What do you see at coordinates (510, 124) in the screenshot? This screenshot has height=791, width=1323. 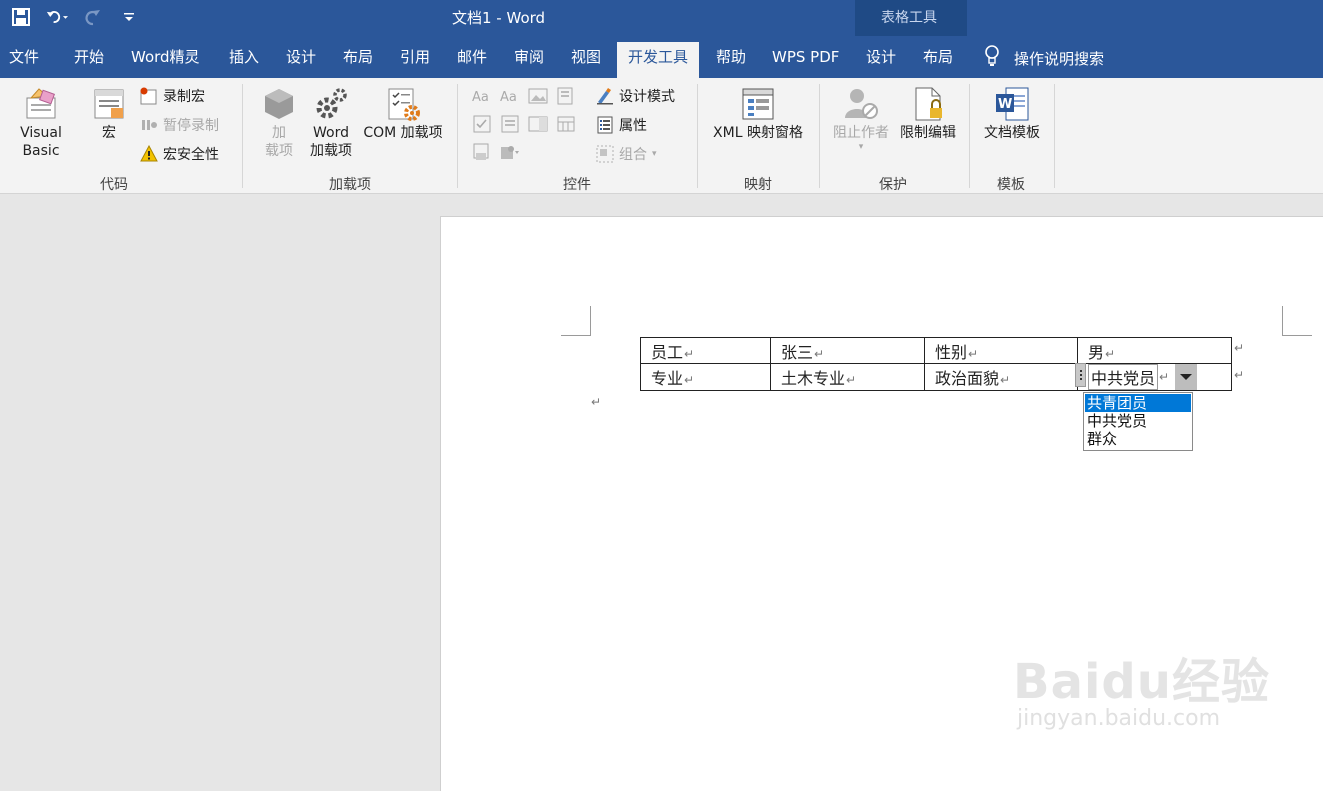 I see `combo-box-control-icon` at bounding box center [510, 124].